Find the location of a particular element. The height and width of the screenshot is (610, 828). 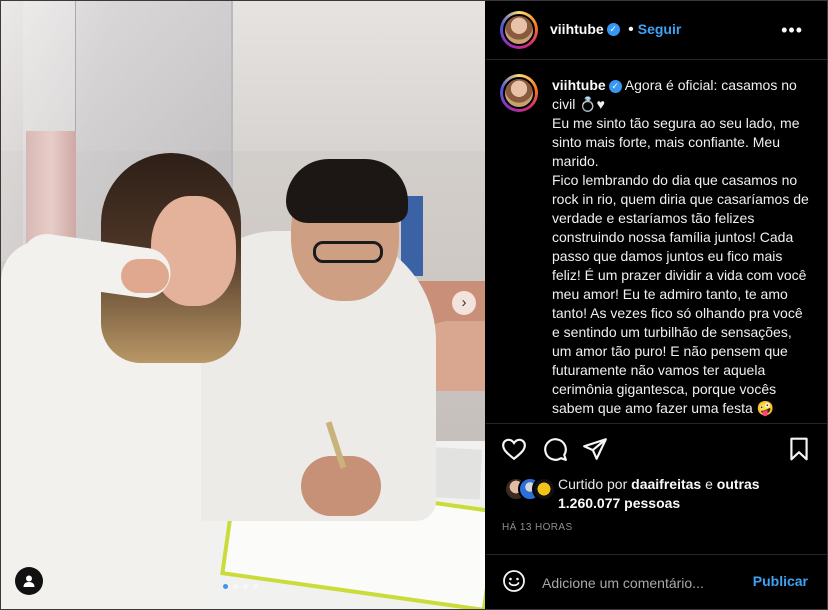

carousel-indicator is located at coordinates (240, 586).